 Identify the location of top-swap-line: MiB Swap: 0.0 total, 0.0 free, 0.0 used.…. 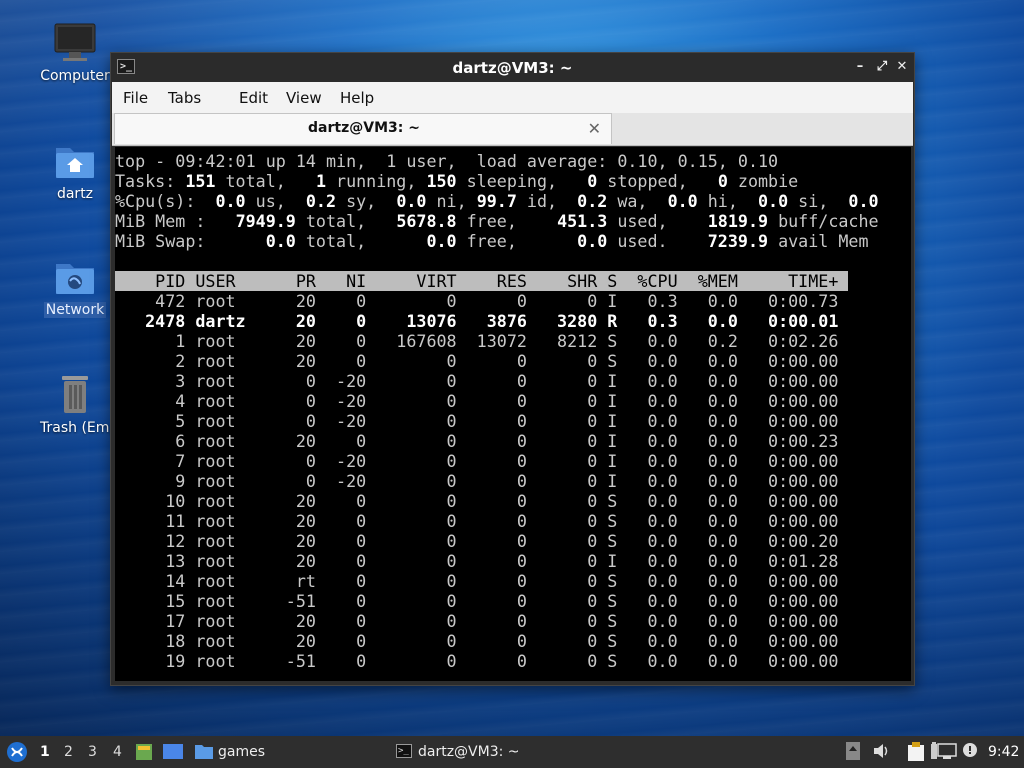
(492, 241).